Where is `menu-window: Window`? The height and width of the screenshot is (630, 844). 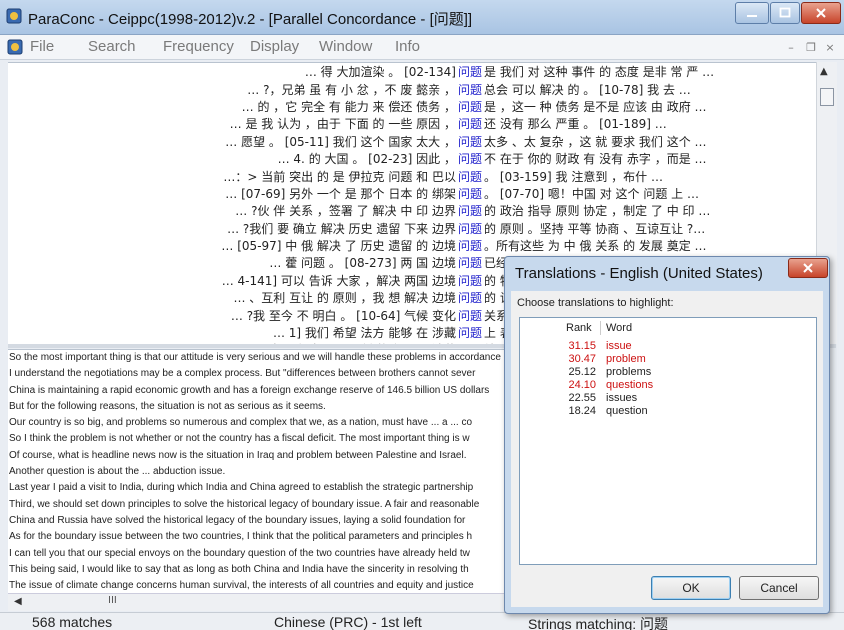
menu-window: Window is located at coordinates (345, 46).